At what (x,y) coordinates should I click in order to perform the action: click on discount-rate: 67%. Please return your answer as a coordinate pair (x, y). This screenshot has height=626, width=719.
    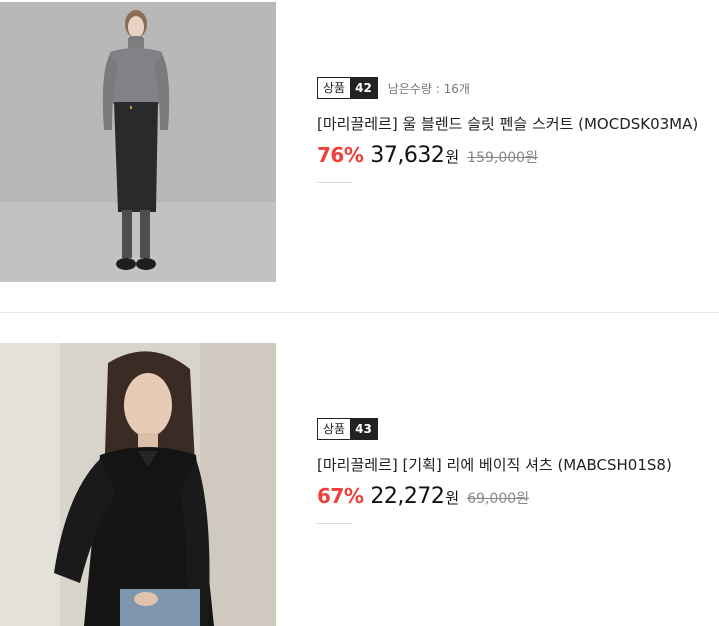
    Looking at the image, I should click on (340, 496).